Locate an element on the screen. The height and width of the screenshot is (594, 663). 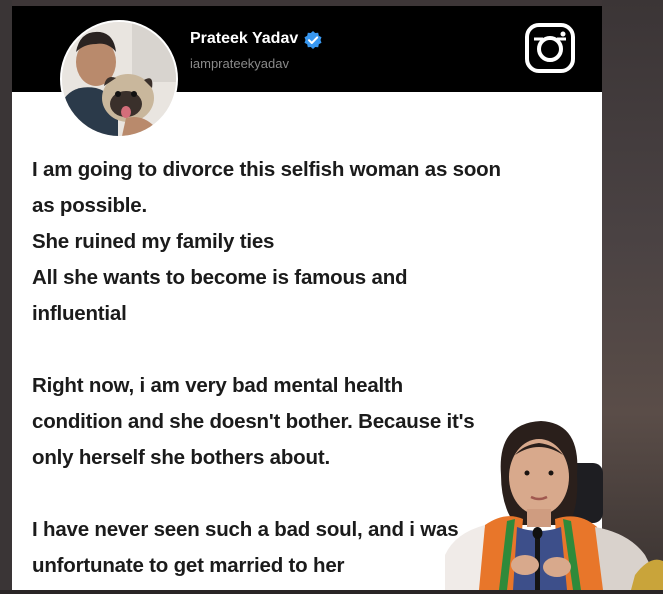
verified-badge-icon is located at coordinates (313, 40).